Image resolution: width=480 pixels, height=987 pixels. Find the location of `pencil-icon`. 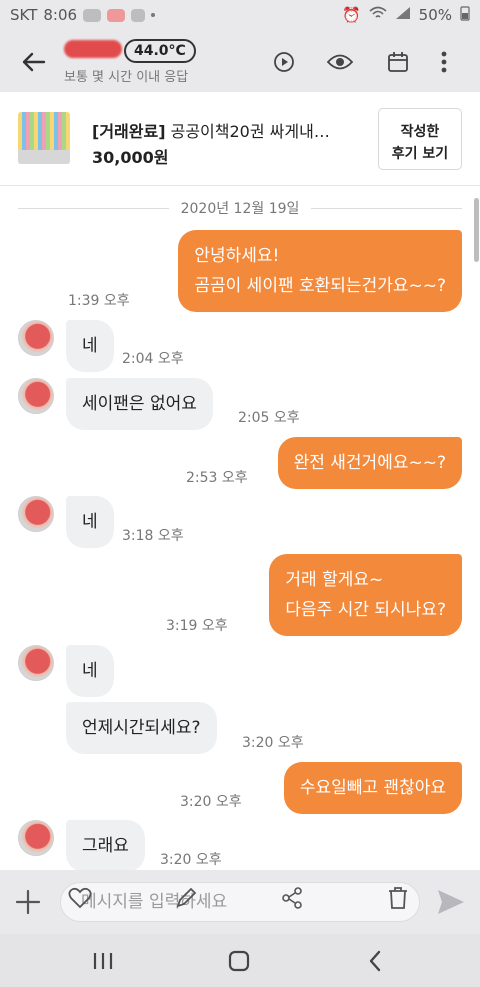

pencil-icon is located at coordinates (186, 898).